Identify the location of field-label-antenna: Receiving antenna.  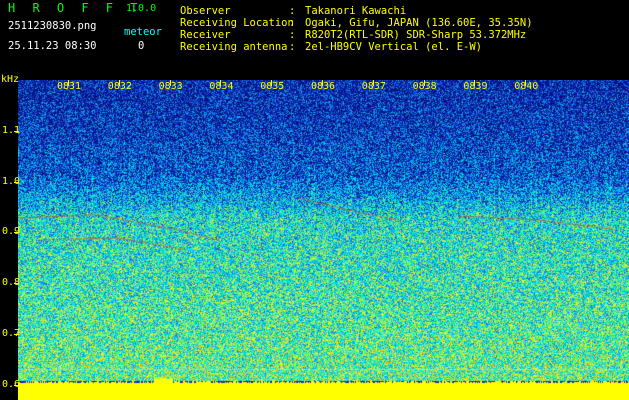
(234, 47).